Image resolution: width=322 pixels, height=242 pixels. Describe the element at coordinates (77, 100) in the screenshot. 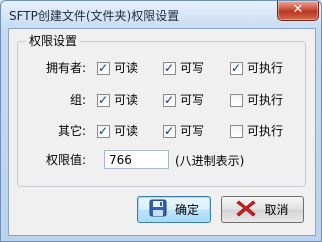

I see `group-label: 组:` at that location.